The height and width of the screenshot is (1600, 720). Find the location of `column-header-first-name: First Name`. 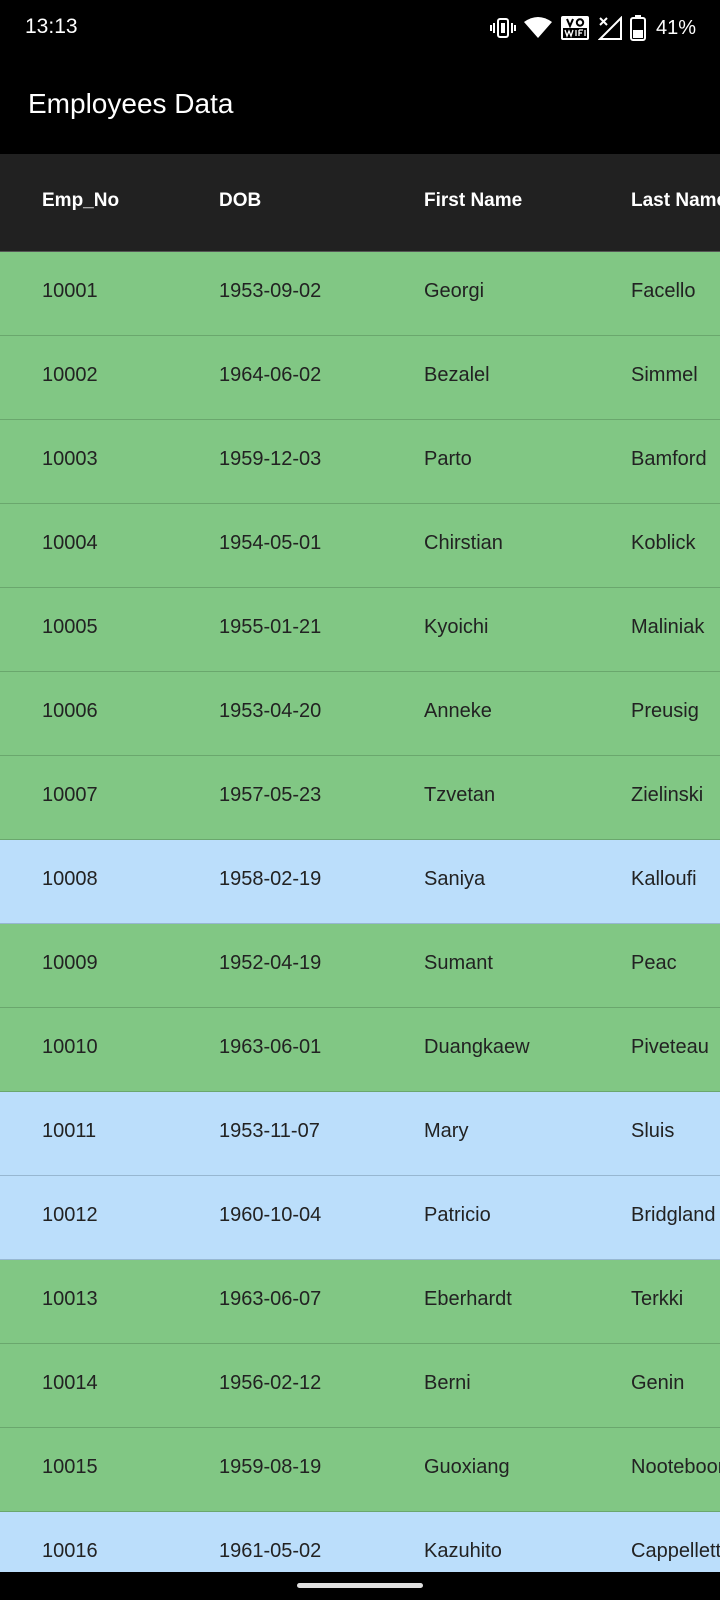

column-header-first-name: First Name is located at coordinates (473, 201).